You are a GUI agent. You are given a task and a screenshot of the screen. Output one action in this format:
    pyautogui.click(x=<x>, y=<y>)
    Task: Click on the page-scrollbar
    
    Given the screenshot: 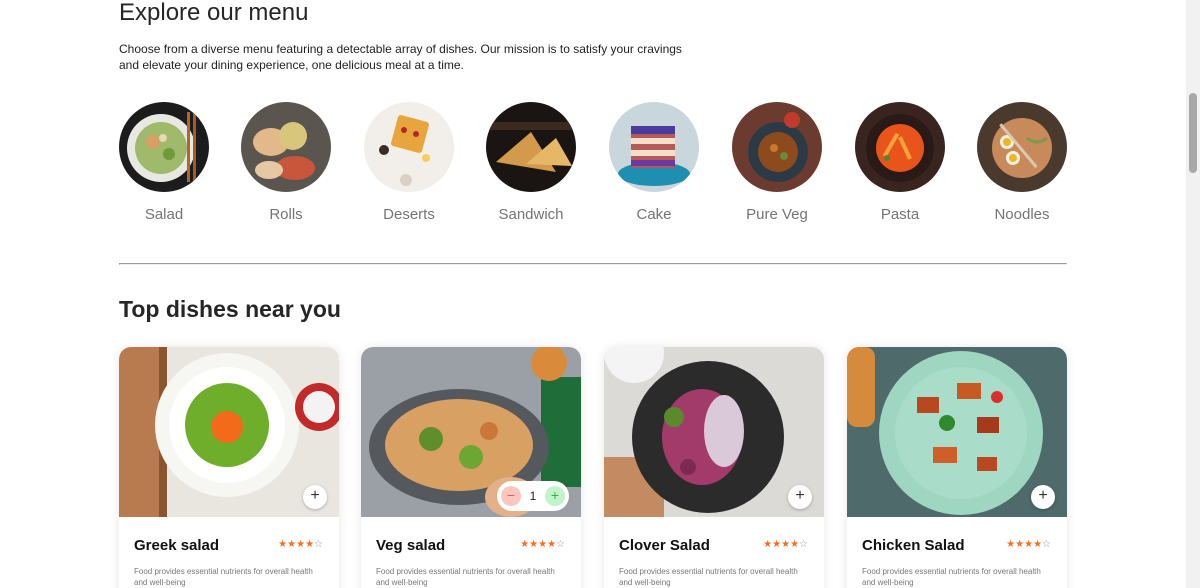 What is the action you would take?
    pyautogui.click(x=1193, y=294)
    